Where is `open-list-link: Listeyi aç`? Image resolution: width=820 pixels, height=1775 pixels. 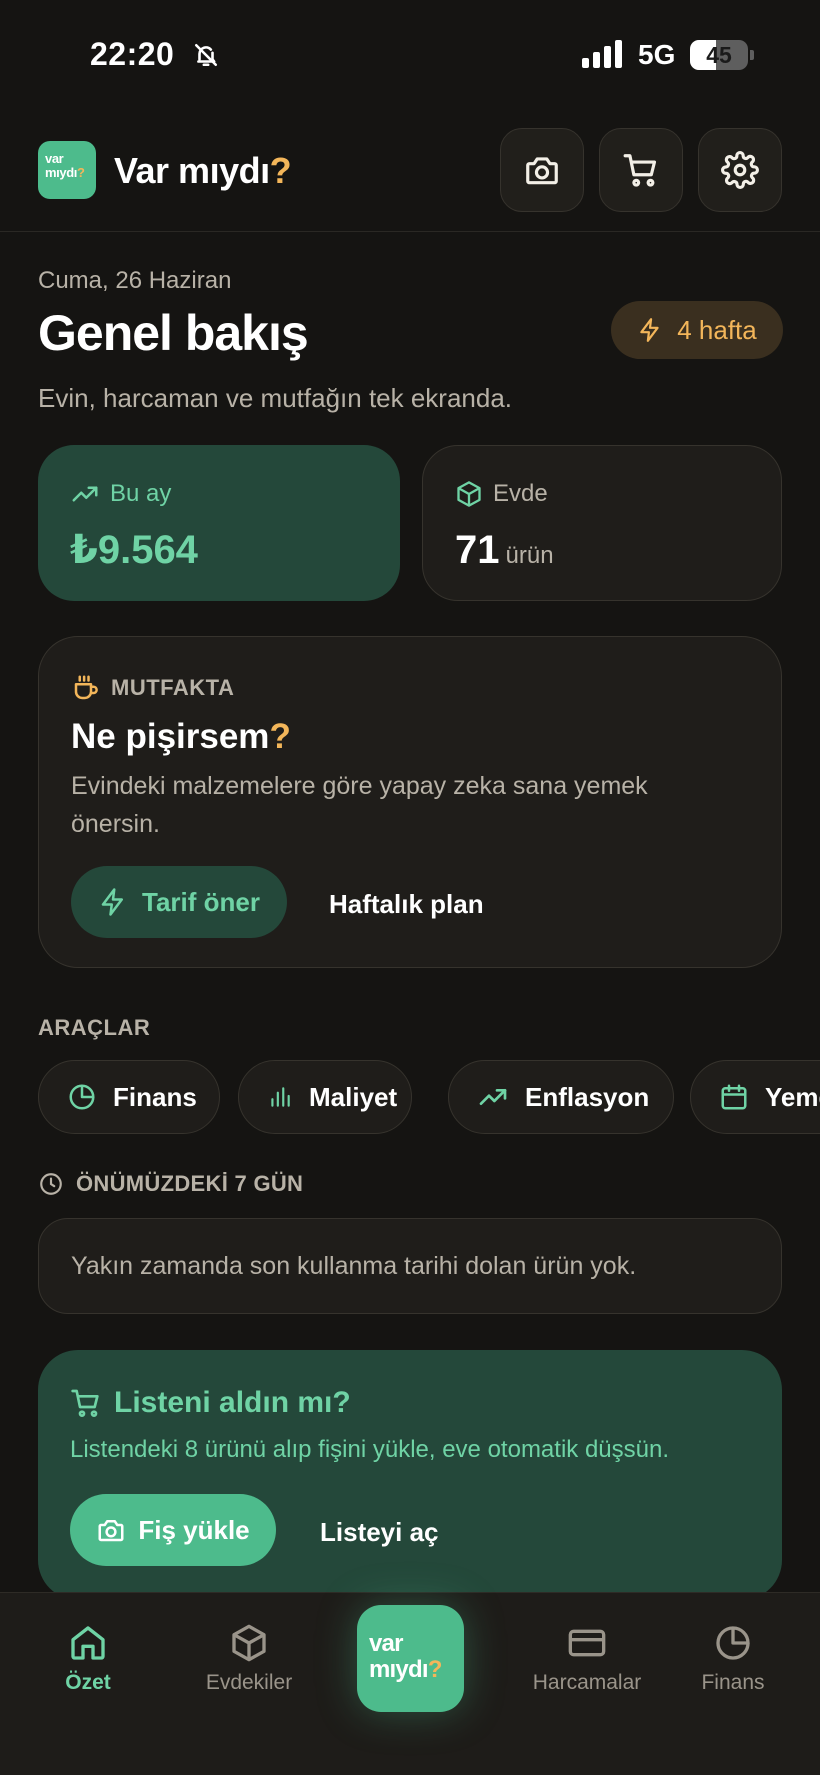 open-list-link: Listeyi aç is located at coordinates (379, 1532).